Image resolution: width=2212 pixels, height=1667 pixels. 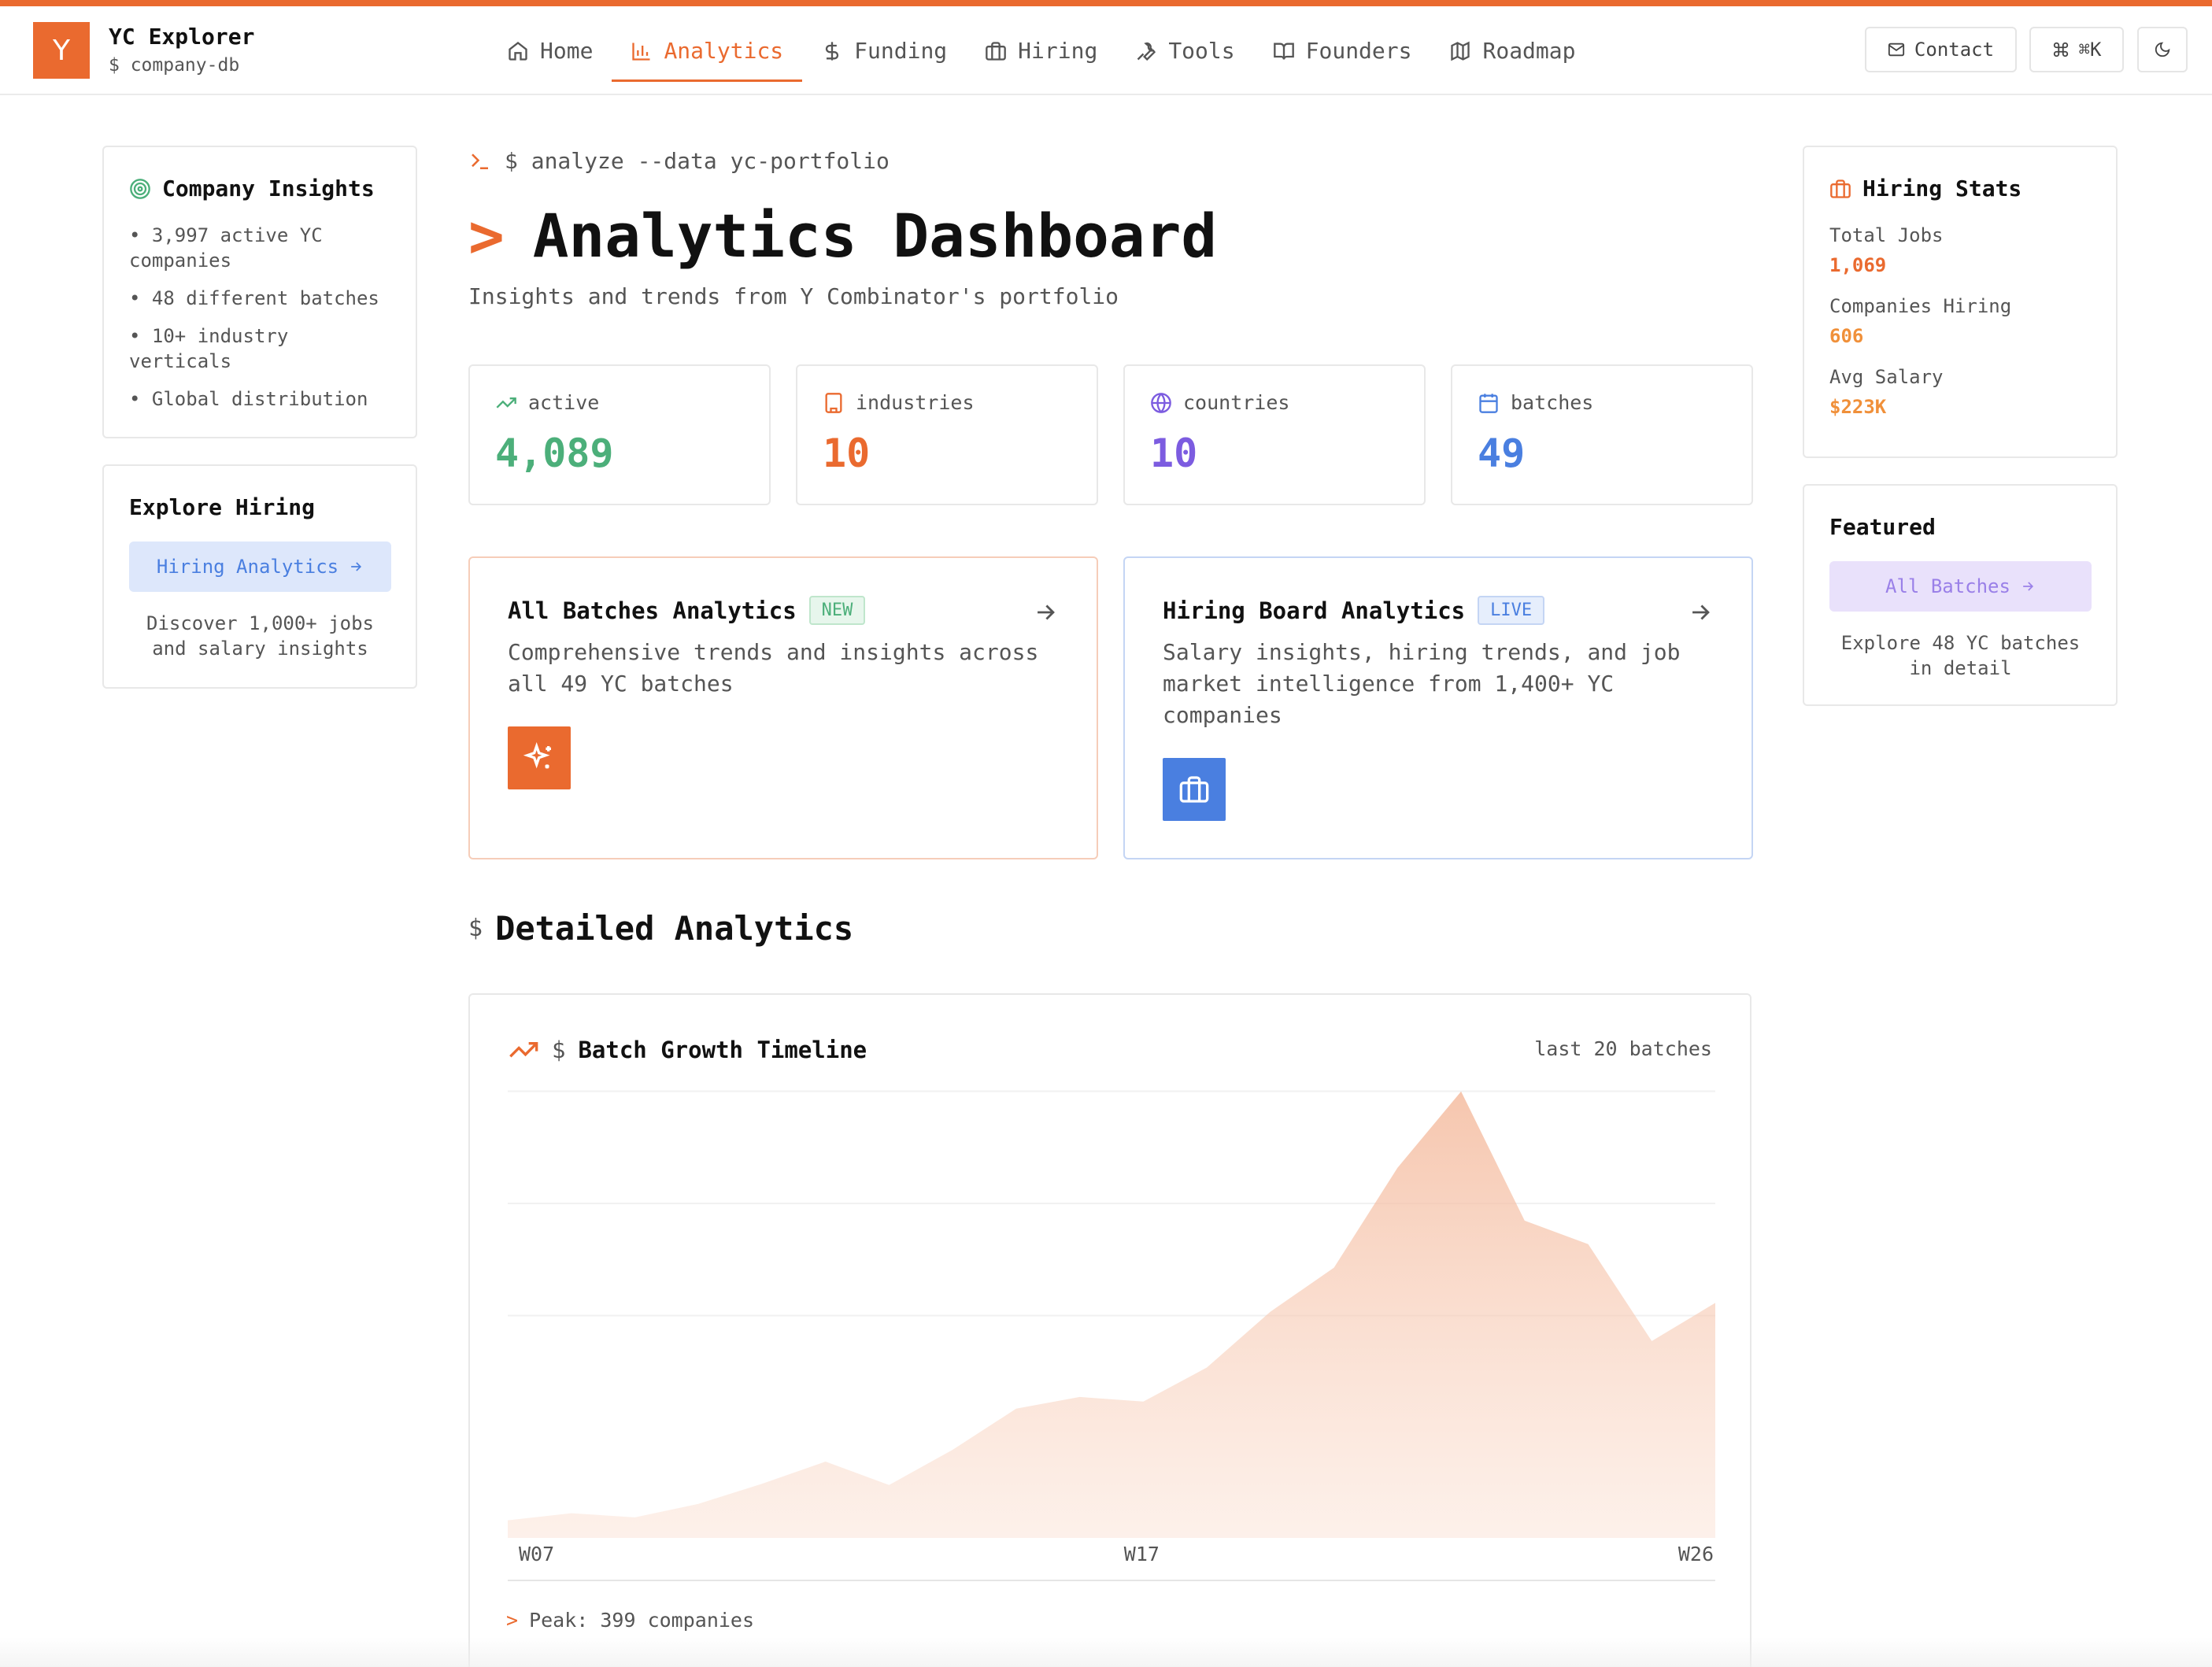 What do you see at coordinates (209, 348) in the screenshot?
I see `insight-item: • 10+ industry verticals` at bounding box center [209, 348].